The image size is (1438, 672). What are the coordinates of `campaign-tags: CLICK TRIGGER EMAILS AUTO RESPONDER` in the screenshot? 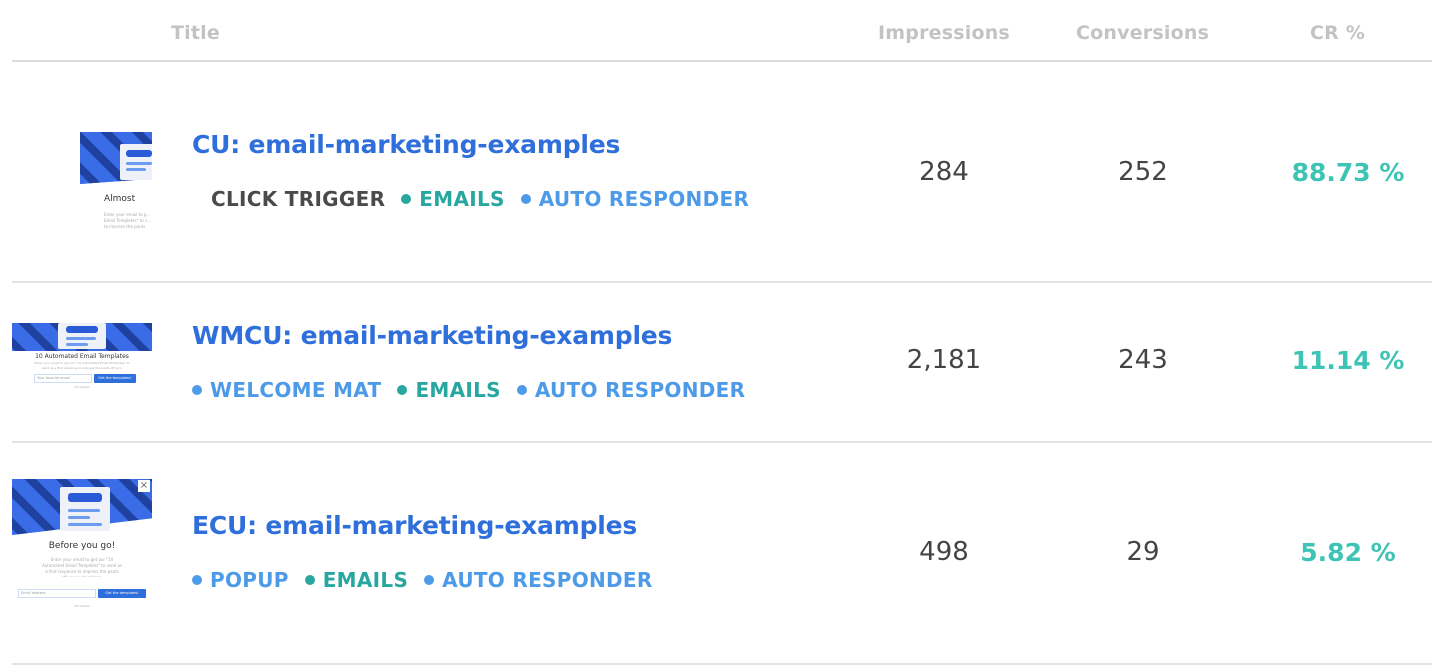 It's located at (478, 199).